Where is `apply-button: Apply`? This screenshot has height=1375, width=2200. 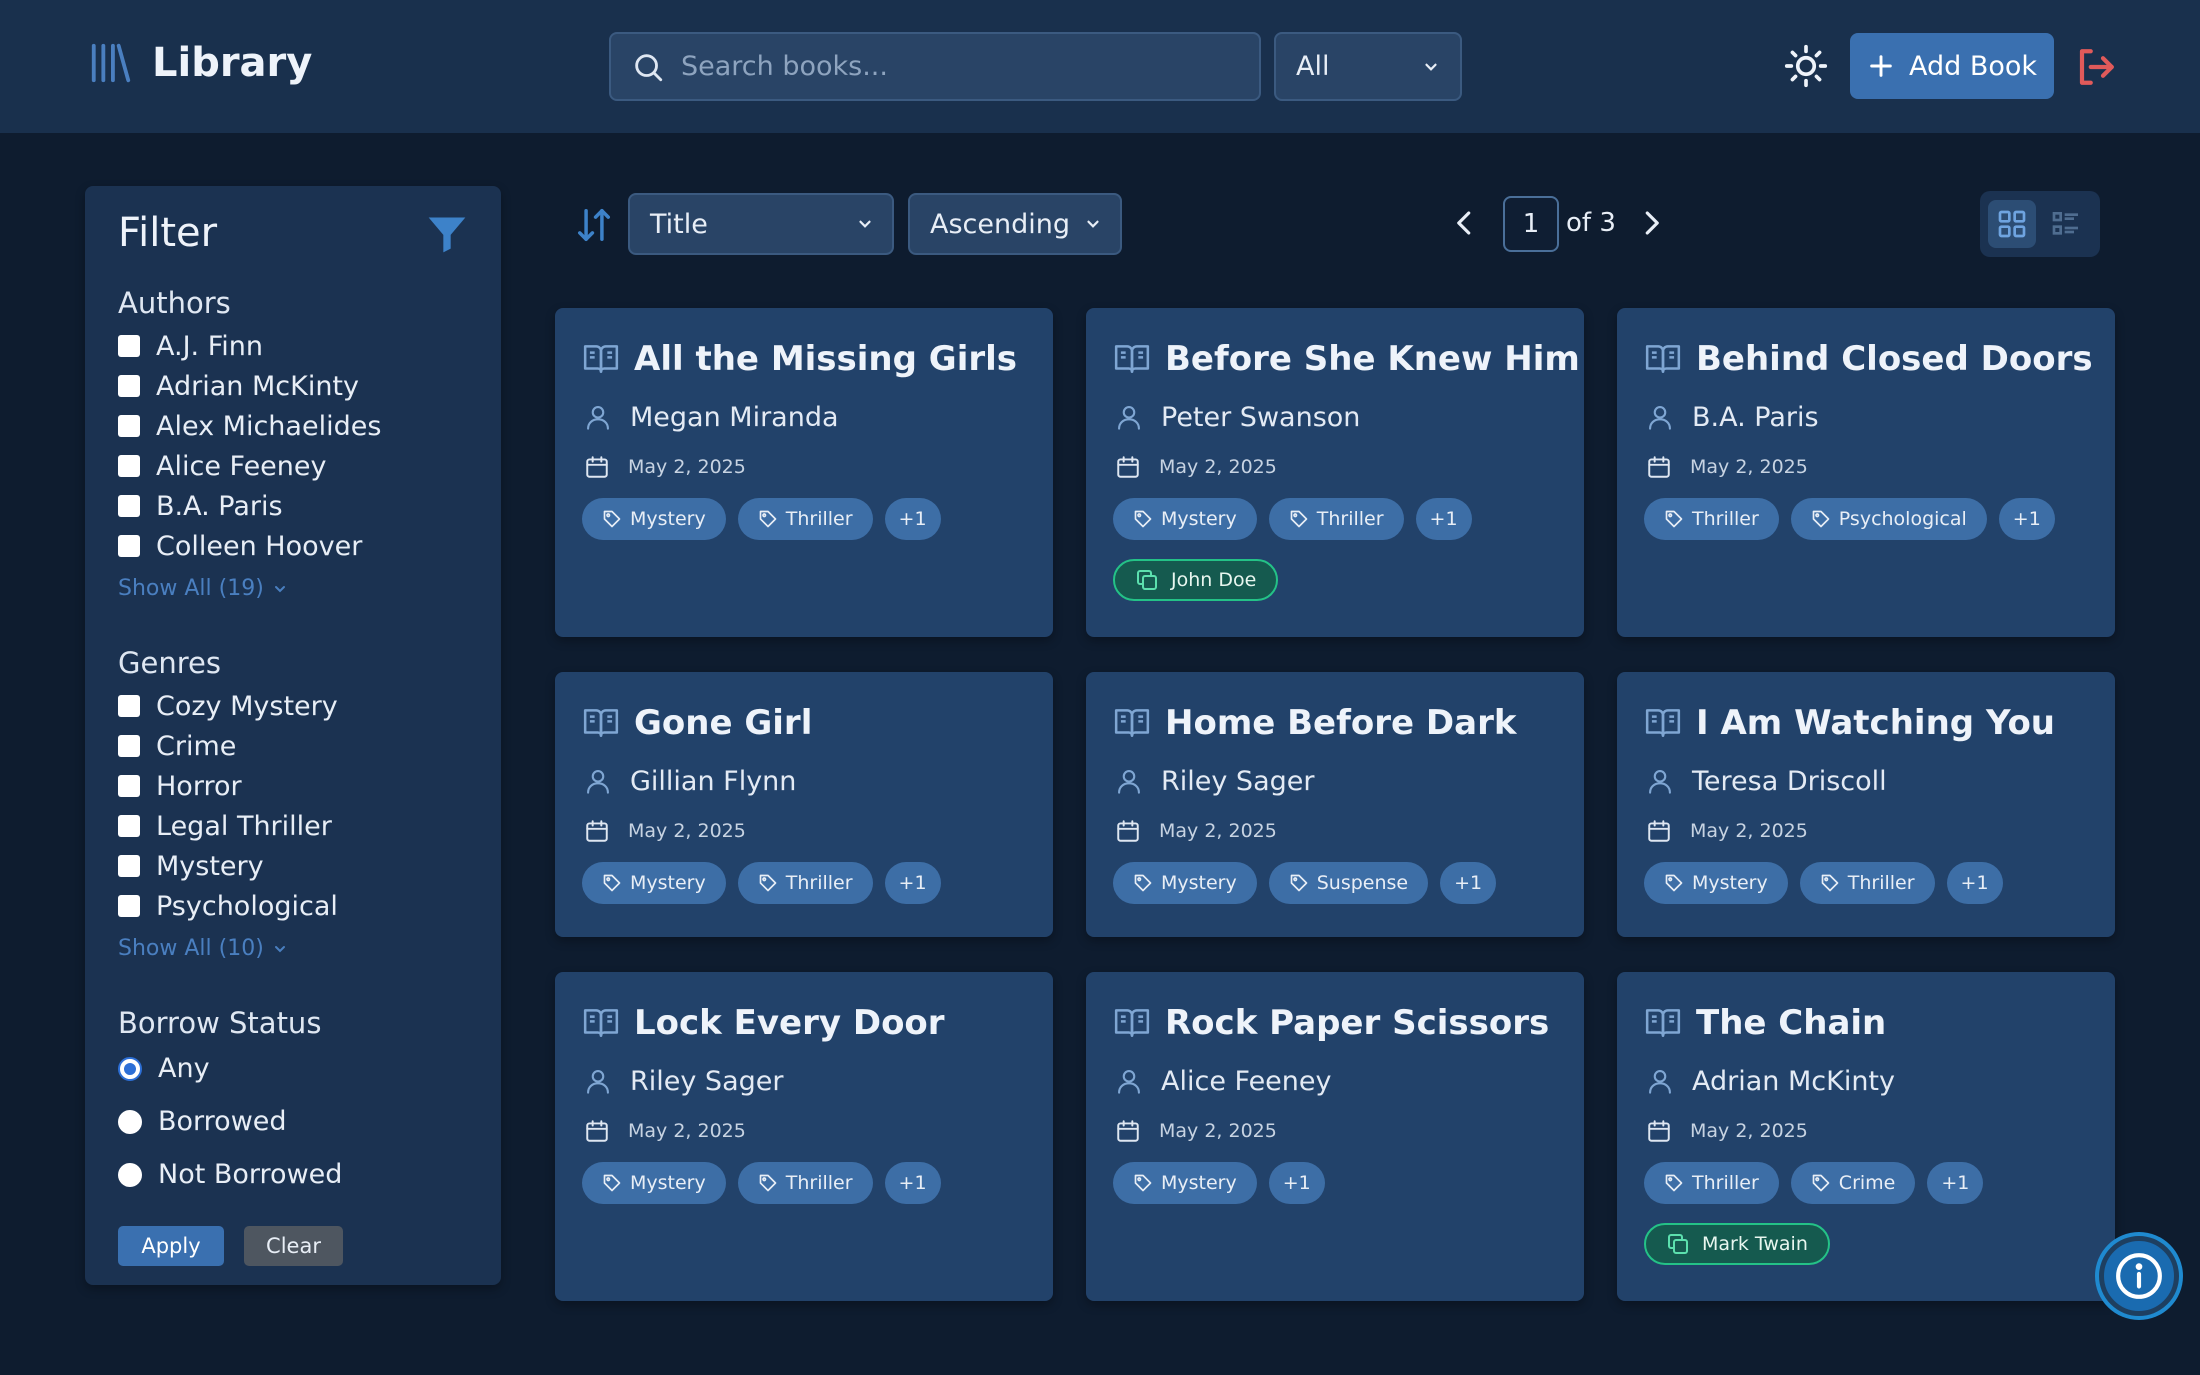 apply-button: Apply is located at coordinates (171, 1246).